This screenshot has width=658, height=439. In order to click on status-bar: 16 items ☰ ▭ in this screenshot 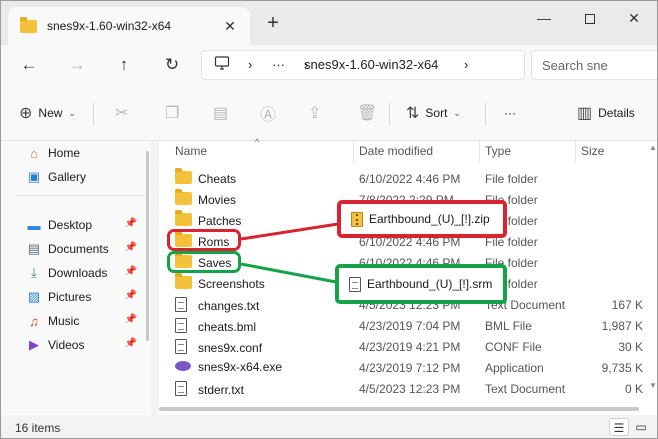, I will do `click(329, 426)`.